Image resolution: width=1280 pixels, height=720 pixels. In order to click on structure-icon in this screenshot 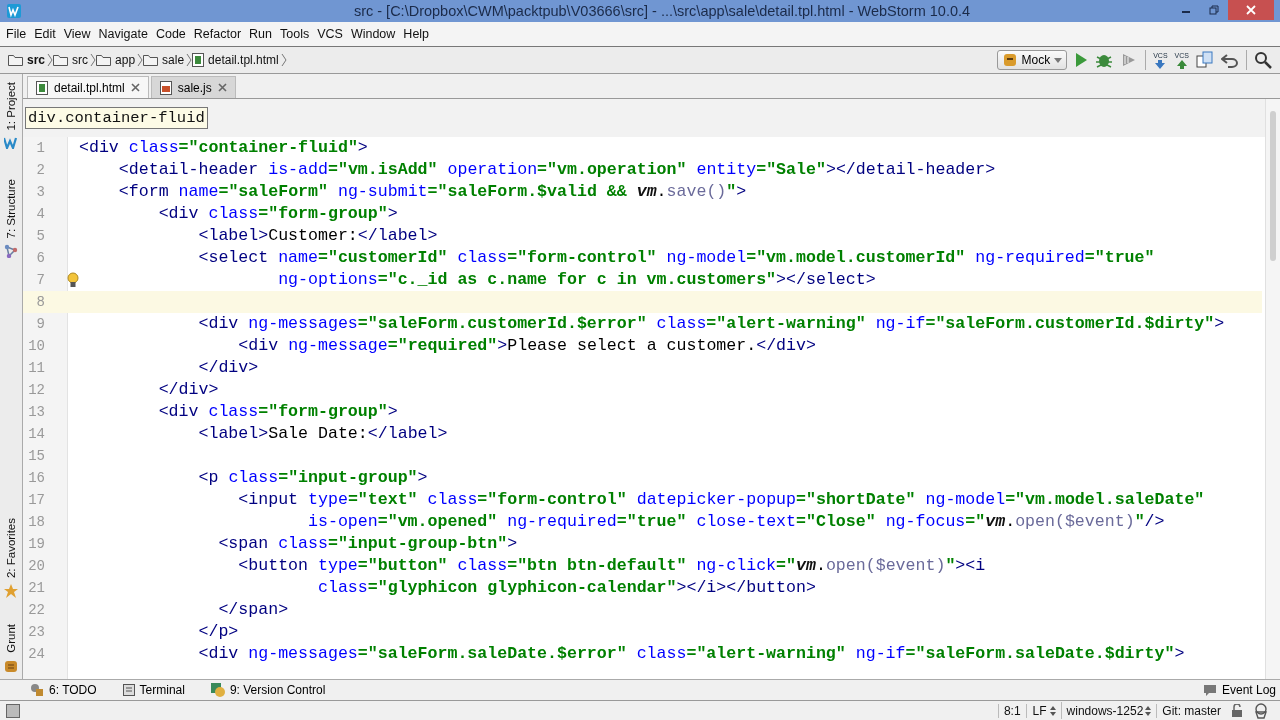, I will do `click(11, 251)`.